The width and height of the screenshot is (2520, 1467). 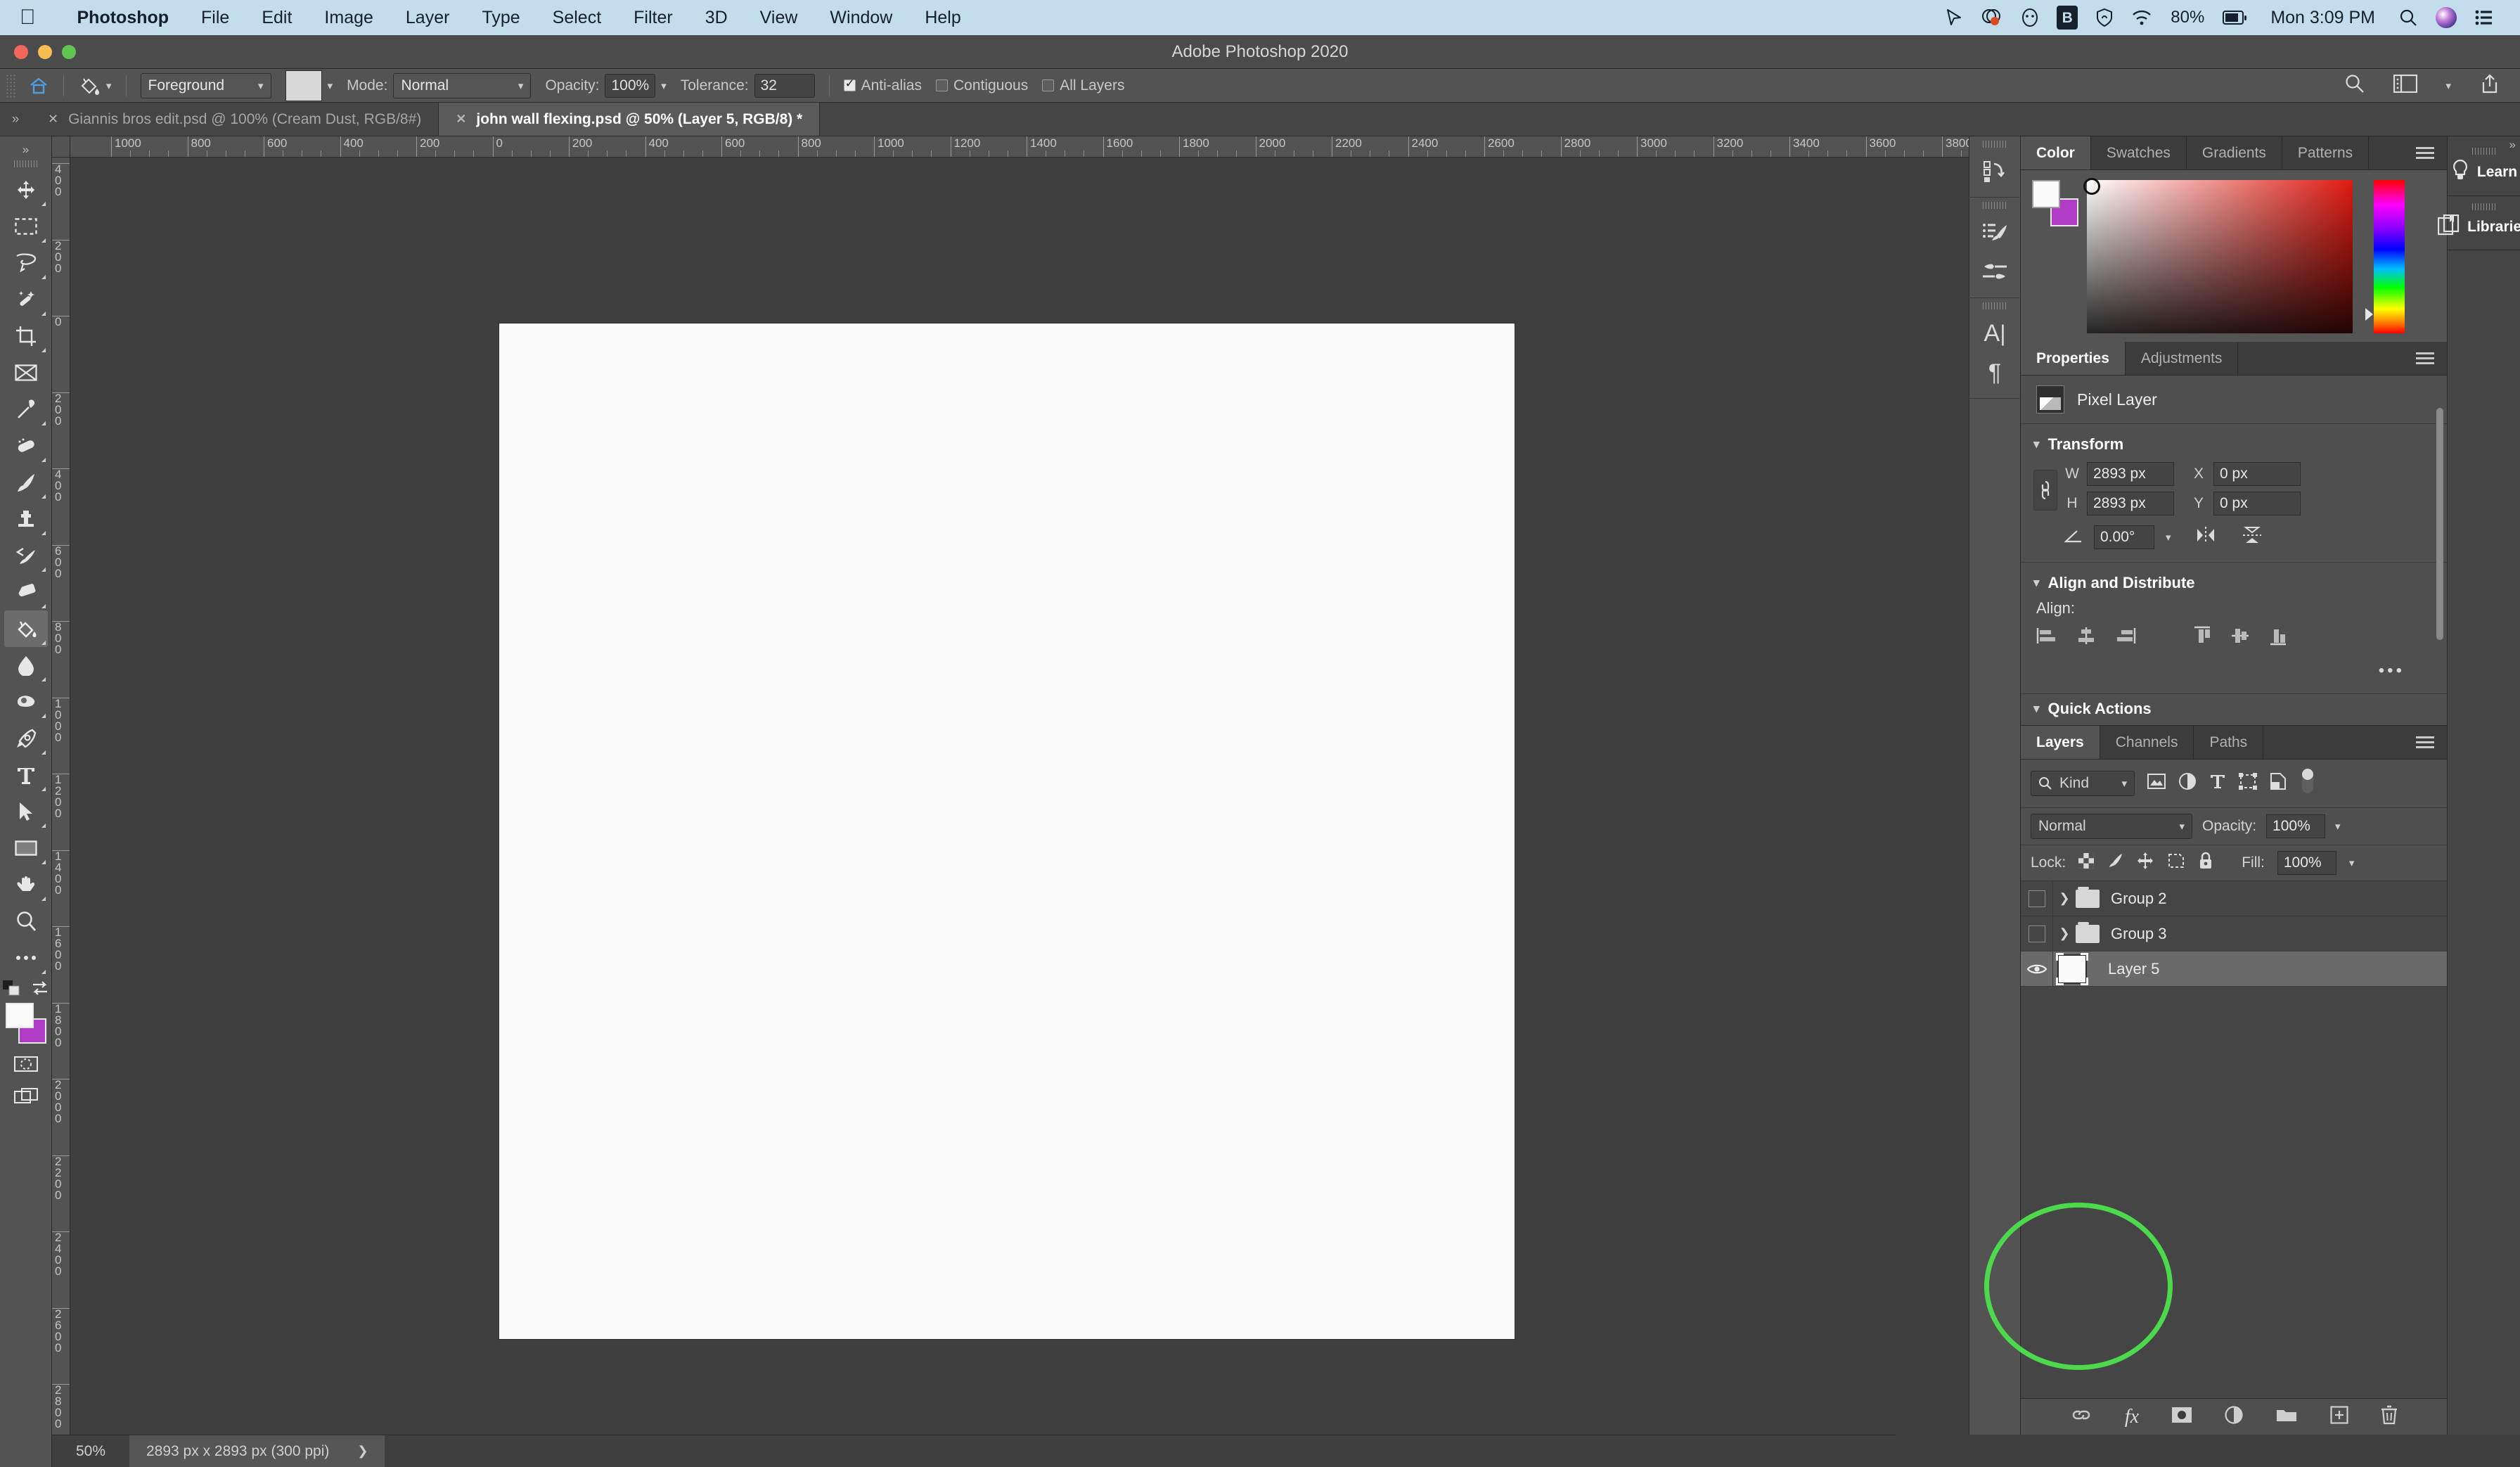 What do you see at coordinates (861, 18) in the screenshot?
I see `menu-window: Window` at bounding box center [861, 18].